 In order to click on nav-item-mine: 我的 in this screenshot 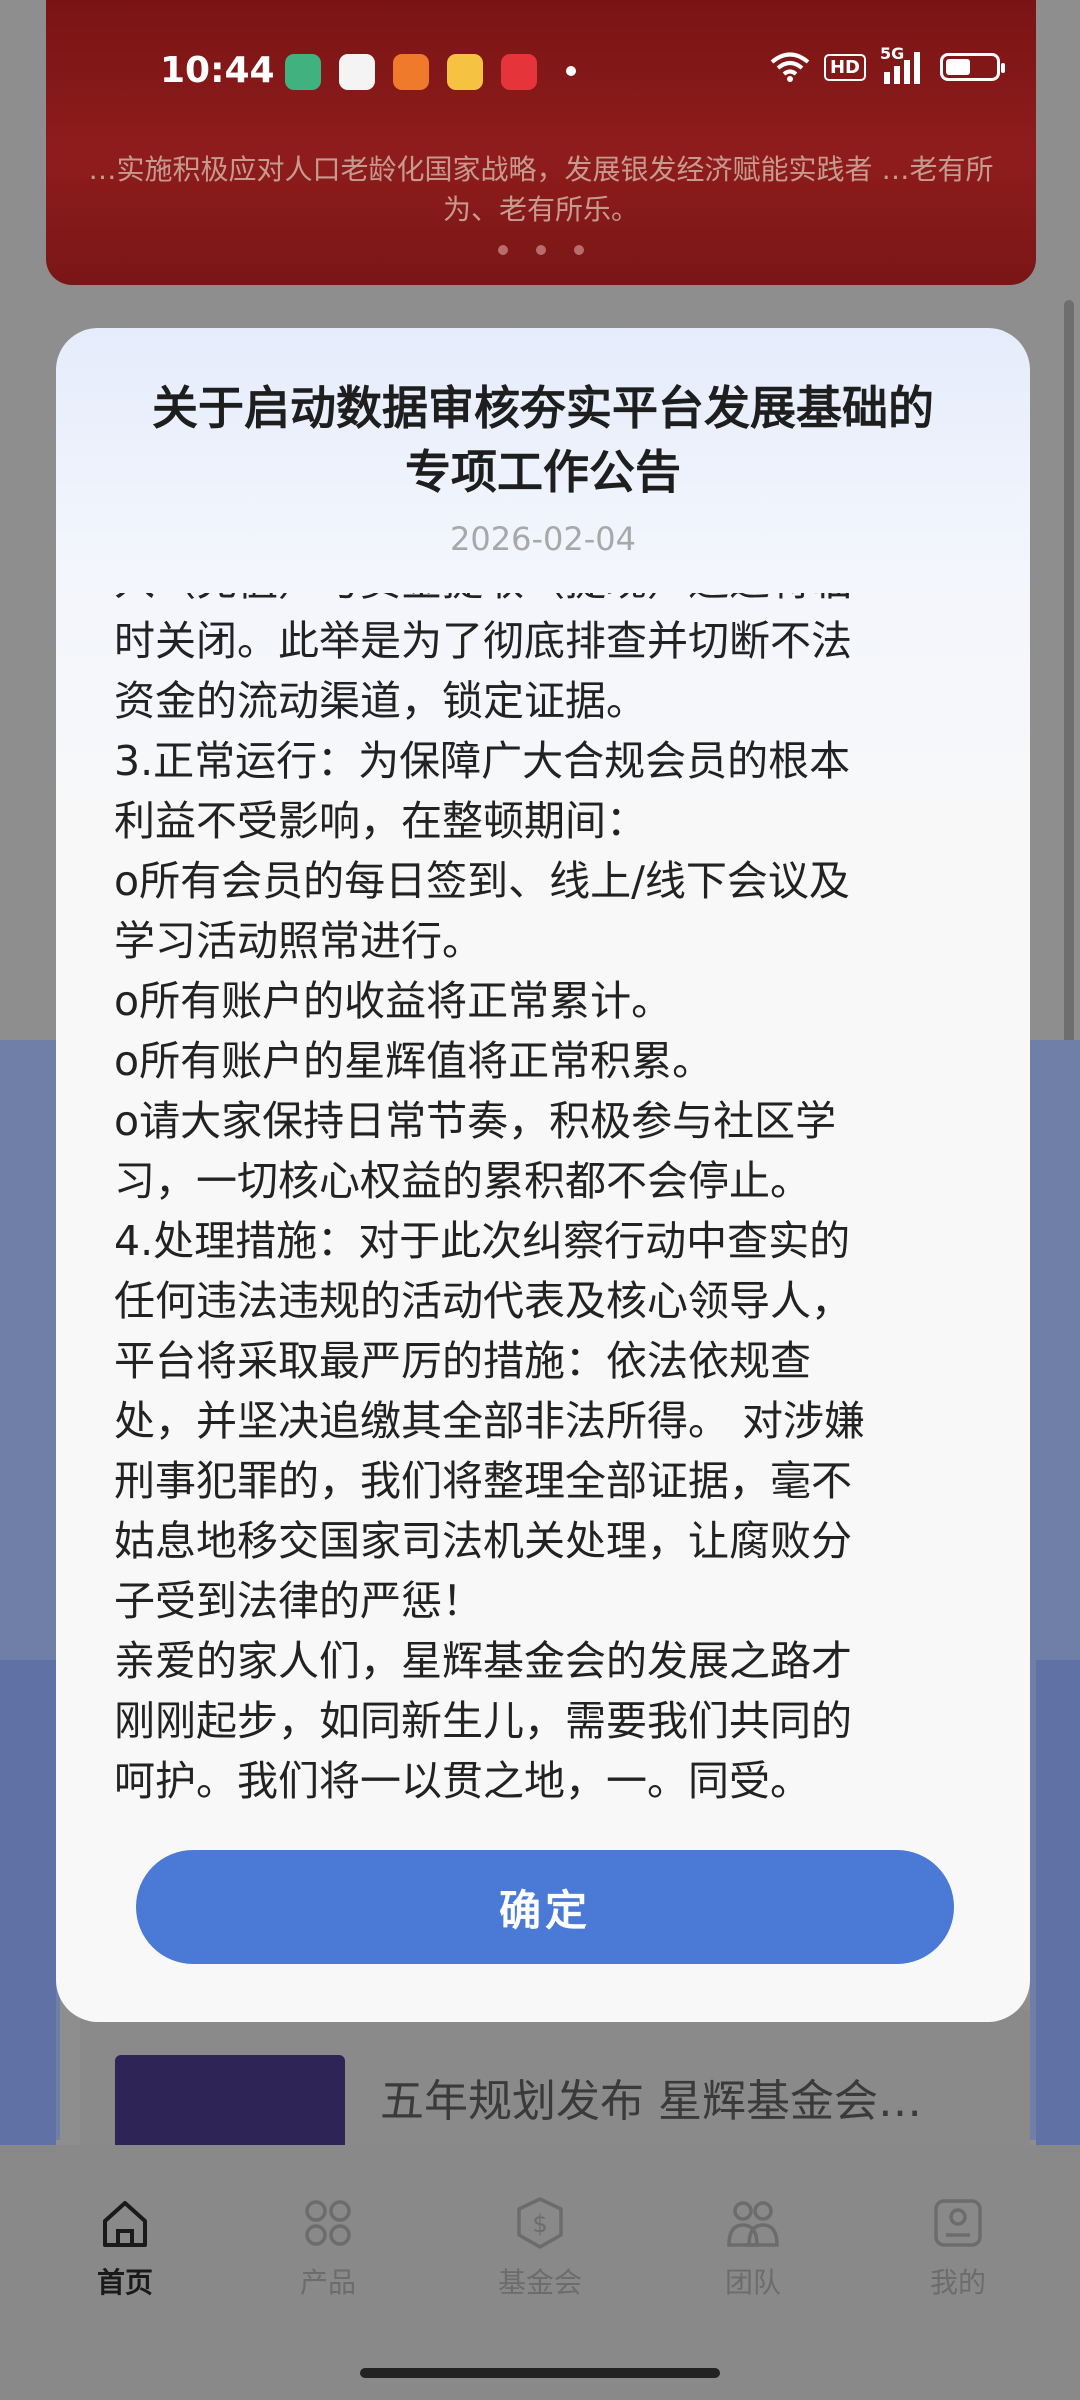, I will do `click(958, 2248)`.